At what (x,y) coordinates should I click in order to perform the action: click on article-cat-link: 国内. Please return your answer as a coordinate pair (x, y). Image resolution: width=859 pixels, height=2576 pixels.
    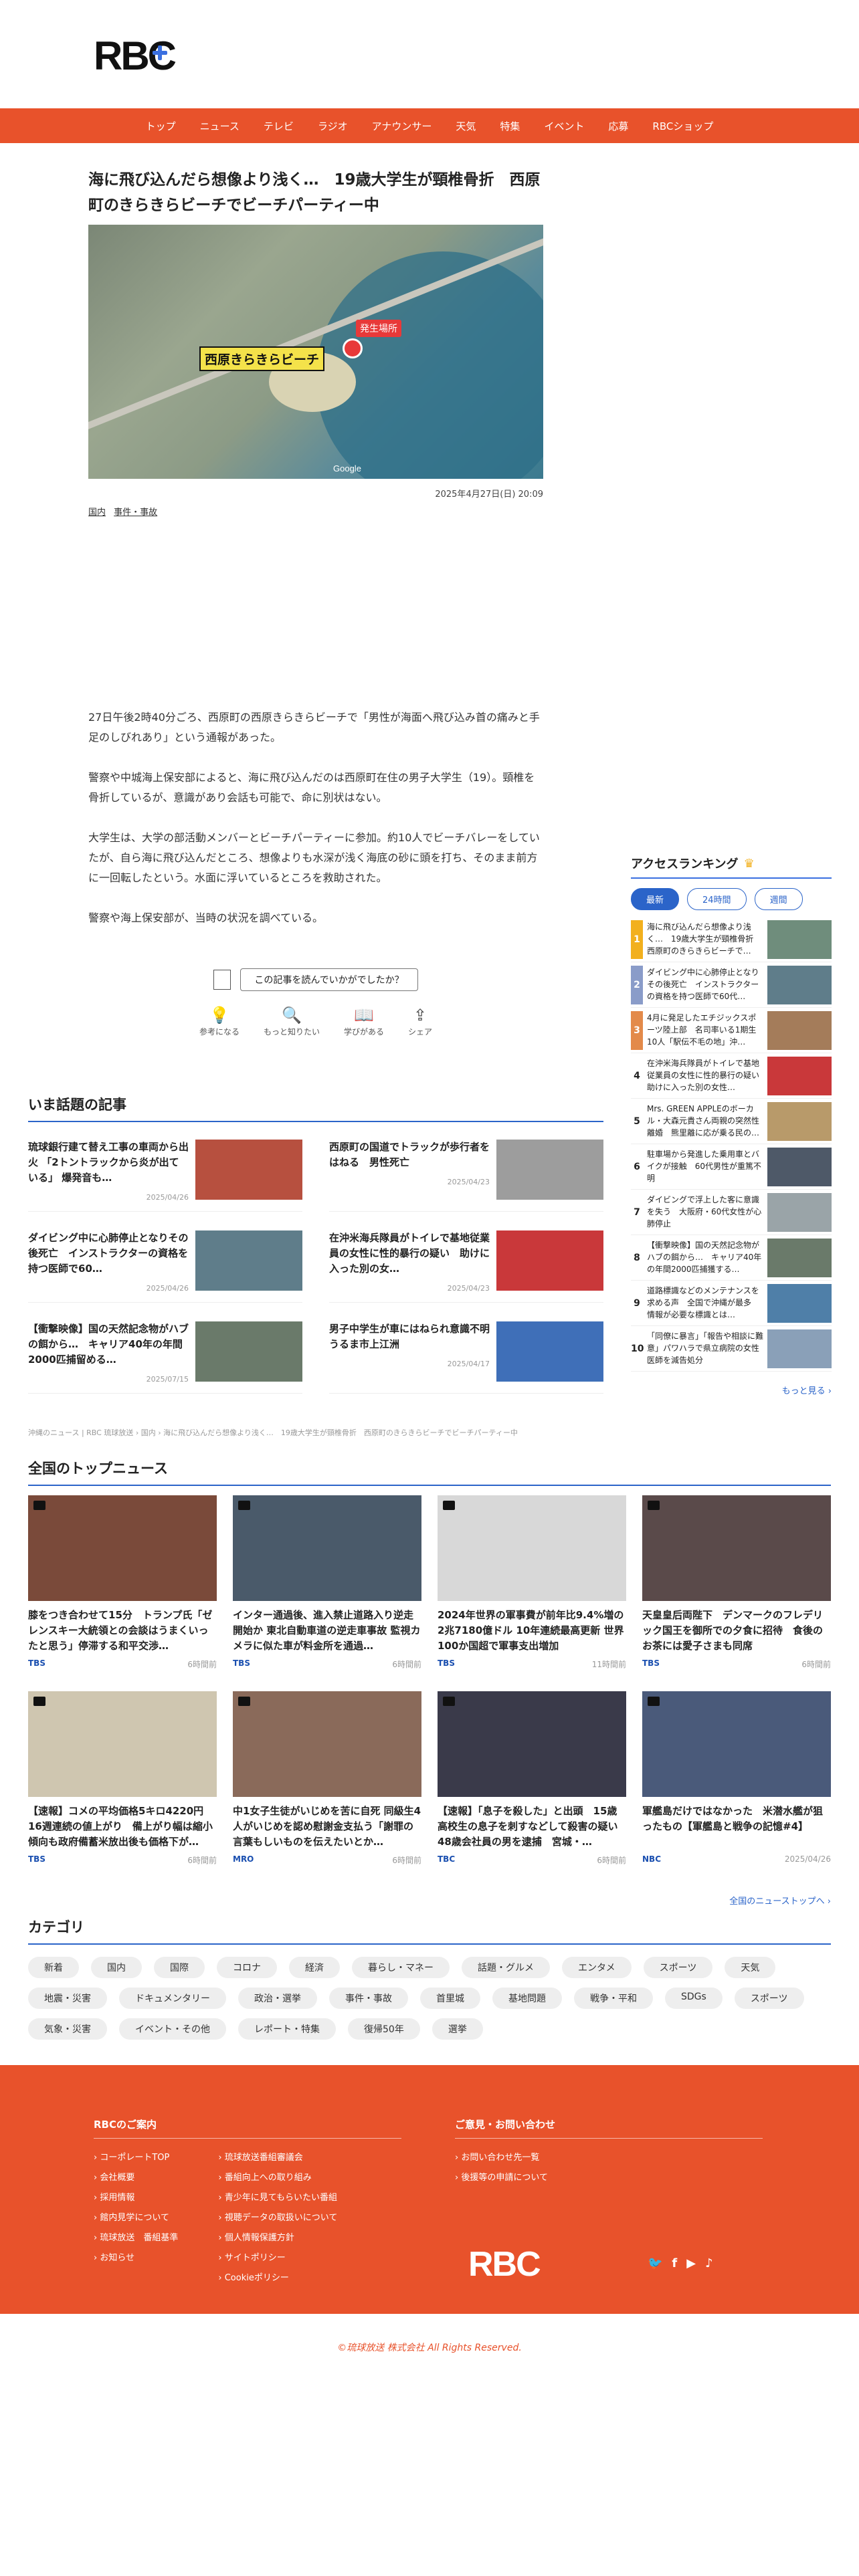
    Looking at the image, I should click on (97, 513).